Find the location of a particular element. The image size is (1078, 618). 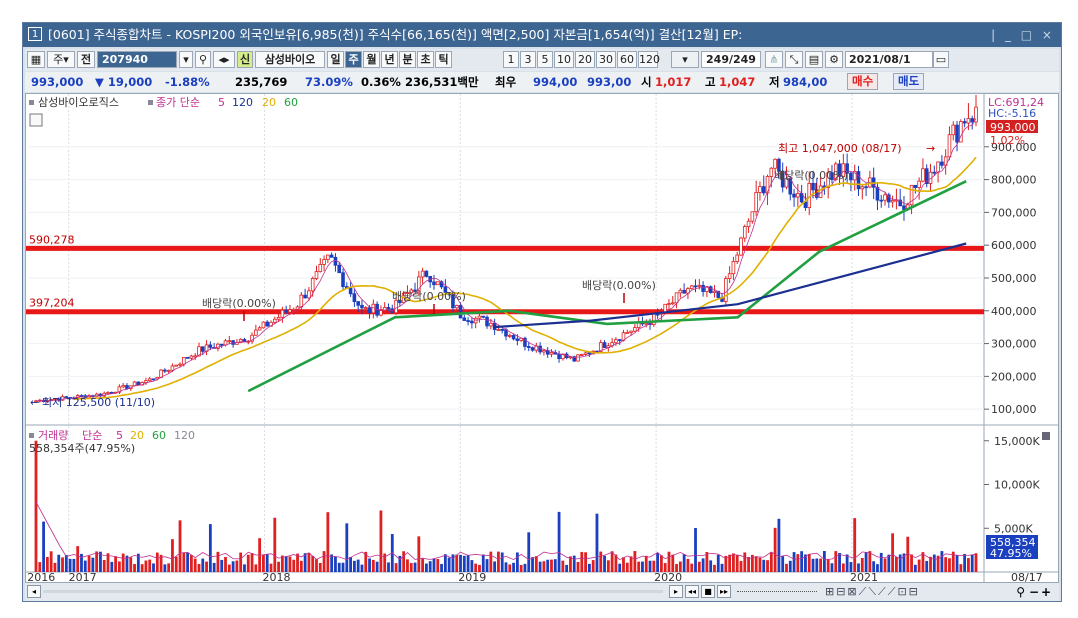

interval-button-20: 20 is located at coordinates (585, 59).